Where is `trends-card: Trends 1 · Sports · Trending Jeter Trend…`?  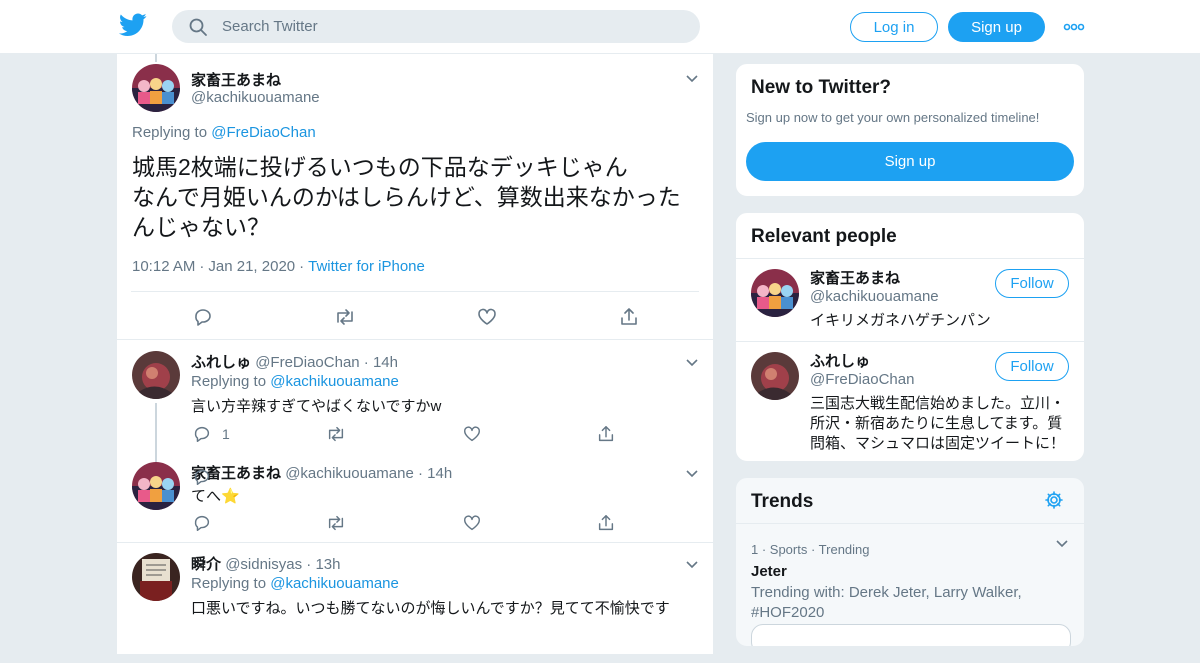 trends-card: Trends 1 · Sports · Trending Jeter Trend… is located at coordinates (910, 562).